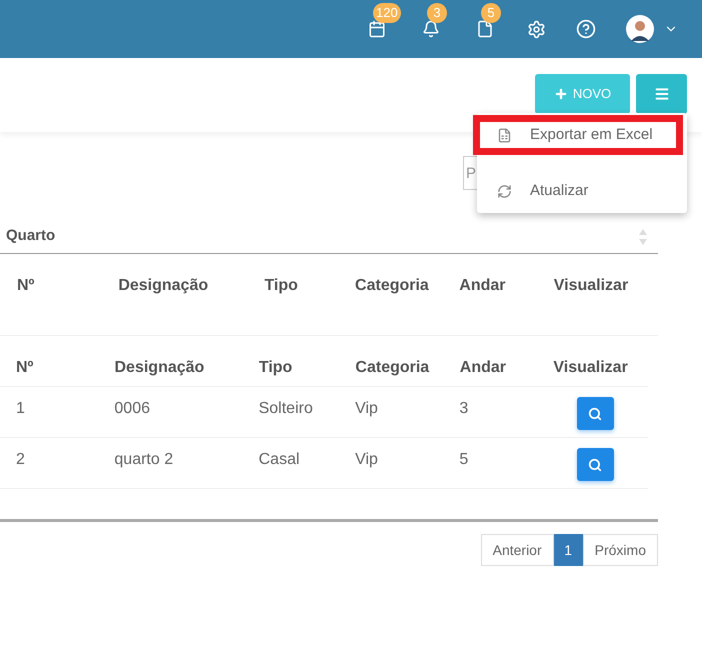  Describe the element at coordinates (504, 135) in the screenshot. I see `spreadsheet-file-icon` at that location.